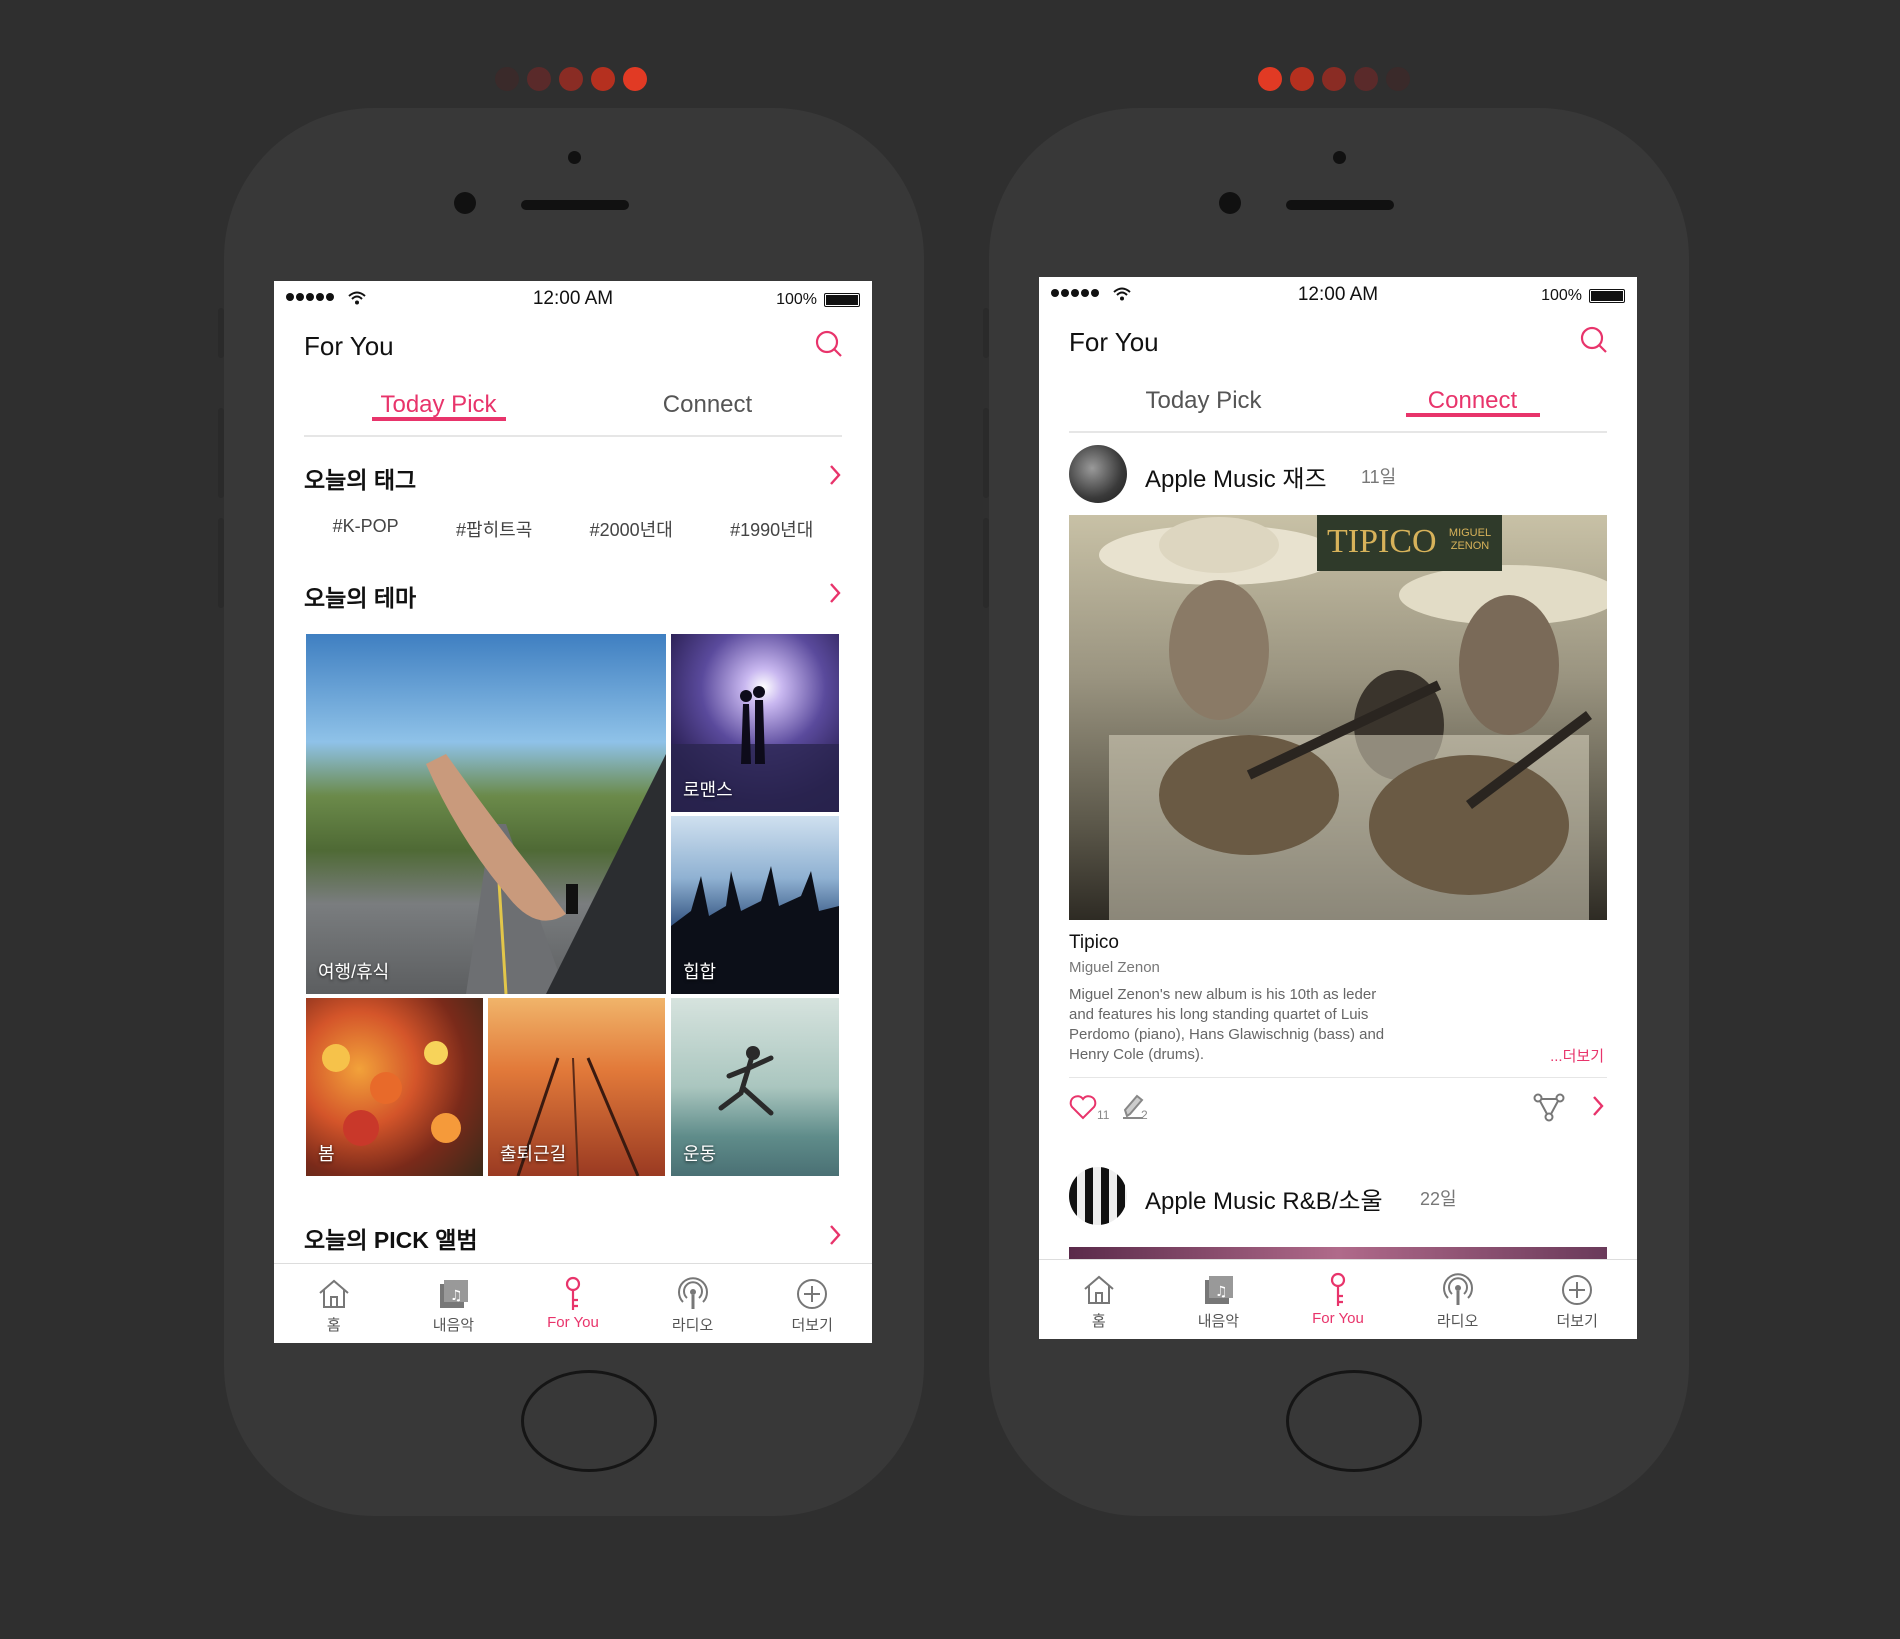 This screenshot has width=1900, height=1639. What do you see at coordinates (755, 905) in the screenshot?
I see `theme-tile-hiphop: 힙합` at bounding box center [755, 905].